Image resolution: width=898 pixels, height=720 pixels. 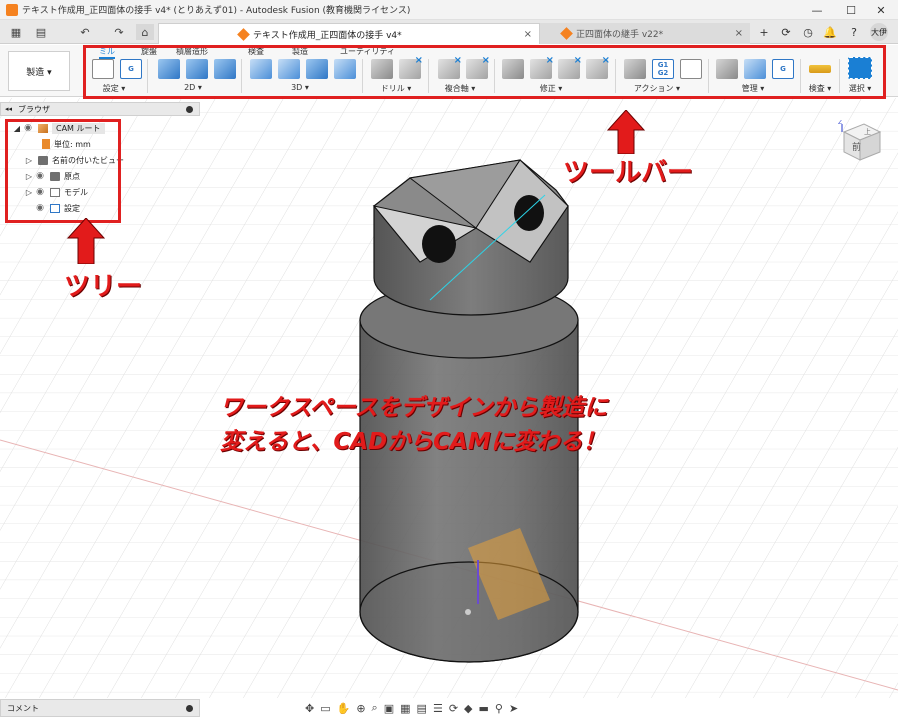 What do you see at coordinates (8, 109) in the screenshot?
I see `collapse-browser-icon: ◂◂` at bounding box center [8, 109].